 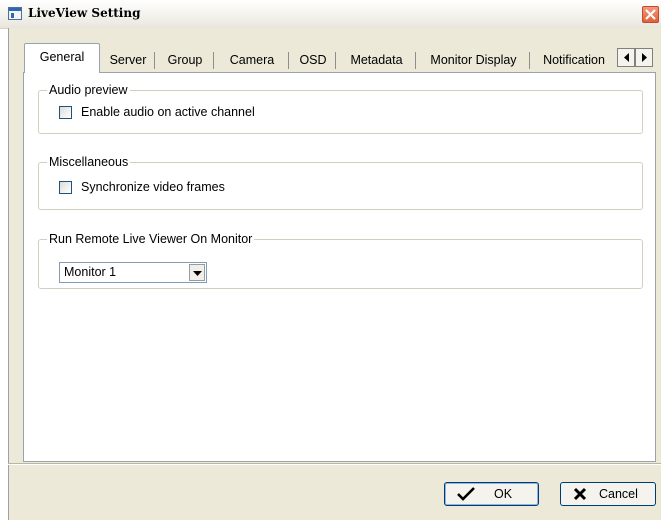 I want to click on tab-label: Camera, so click(x=252, y=60).